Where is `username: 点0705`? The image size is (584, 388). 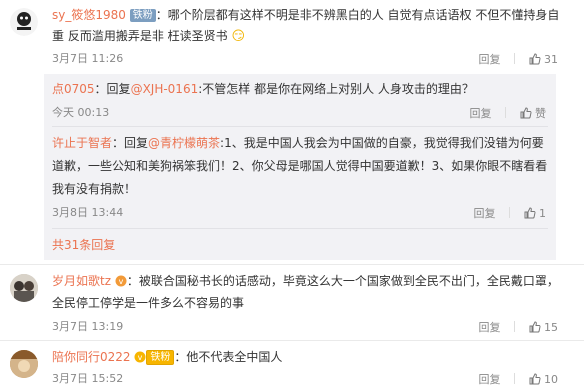 username: 点0705 is located at coordinates (73, 89).